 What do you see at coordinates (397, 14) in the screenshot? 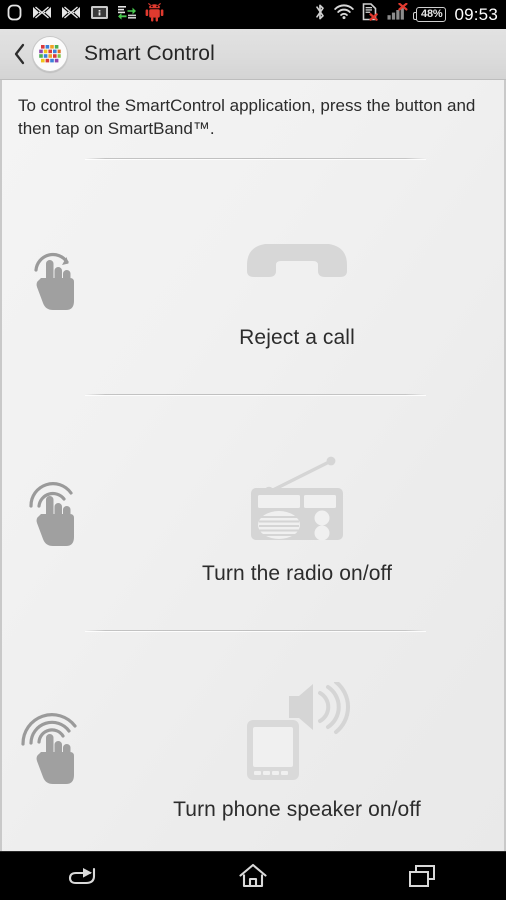
I see `cellular-signal-off-icon` at bounding box center [397, 14].